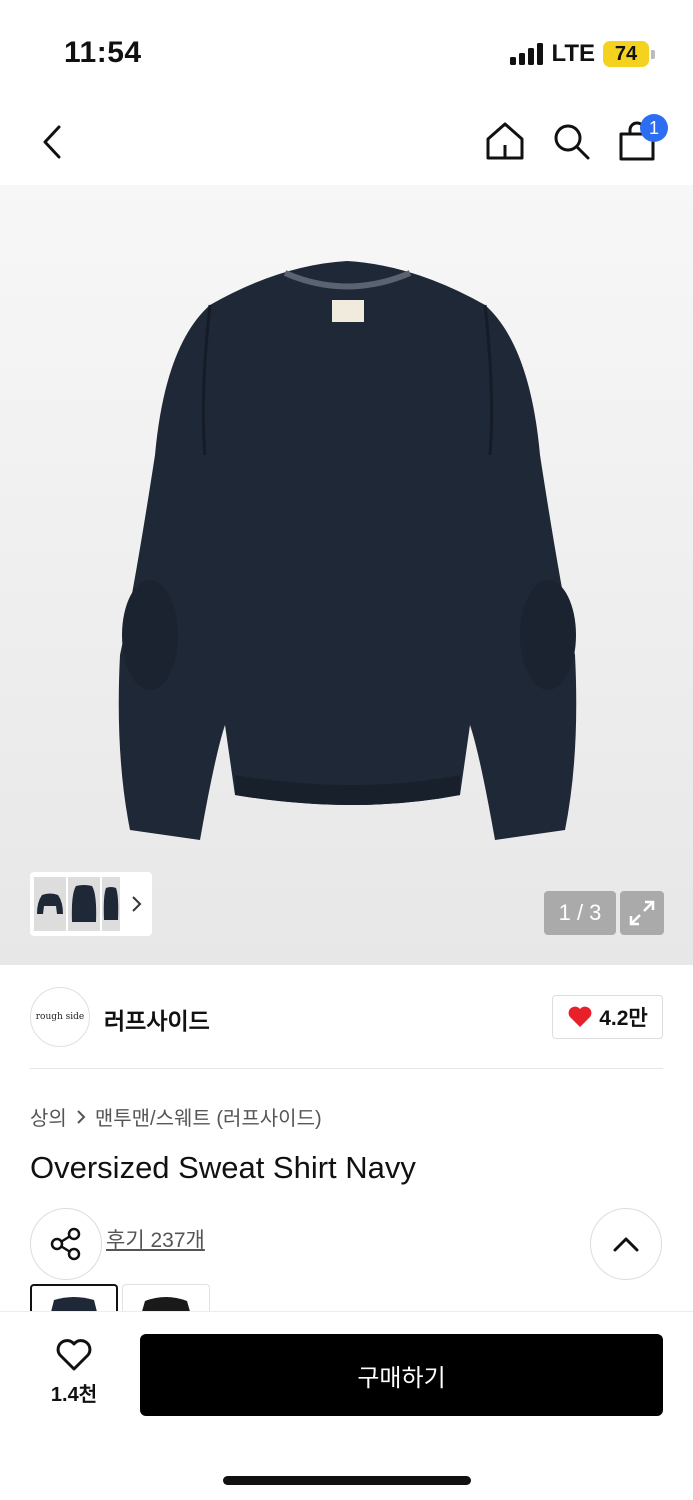 This screenshot has width=693, height=1500. What do you see at coordinates (74, 1355) in the screenshot?
I see `heart-outline-icon` at bounding box center [74, 1355].